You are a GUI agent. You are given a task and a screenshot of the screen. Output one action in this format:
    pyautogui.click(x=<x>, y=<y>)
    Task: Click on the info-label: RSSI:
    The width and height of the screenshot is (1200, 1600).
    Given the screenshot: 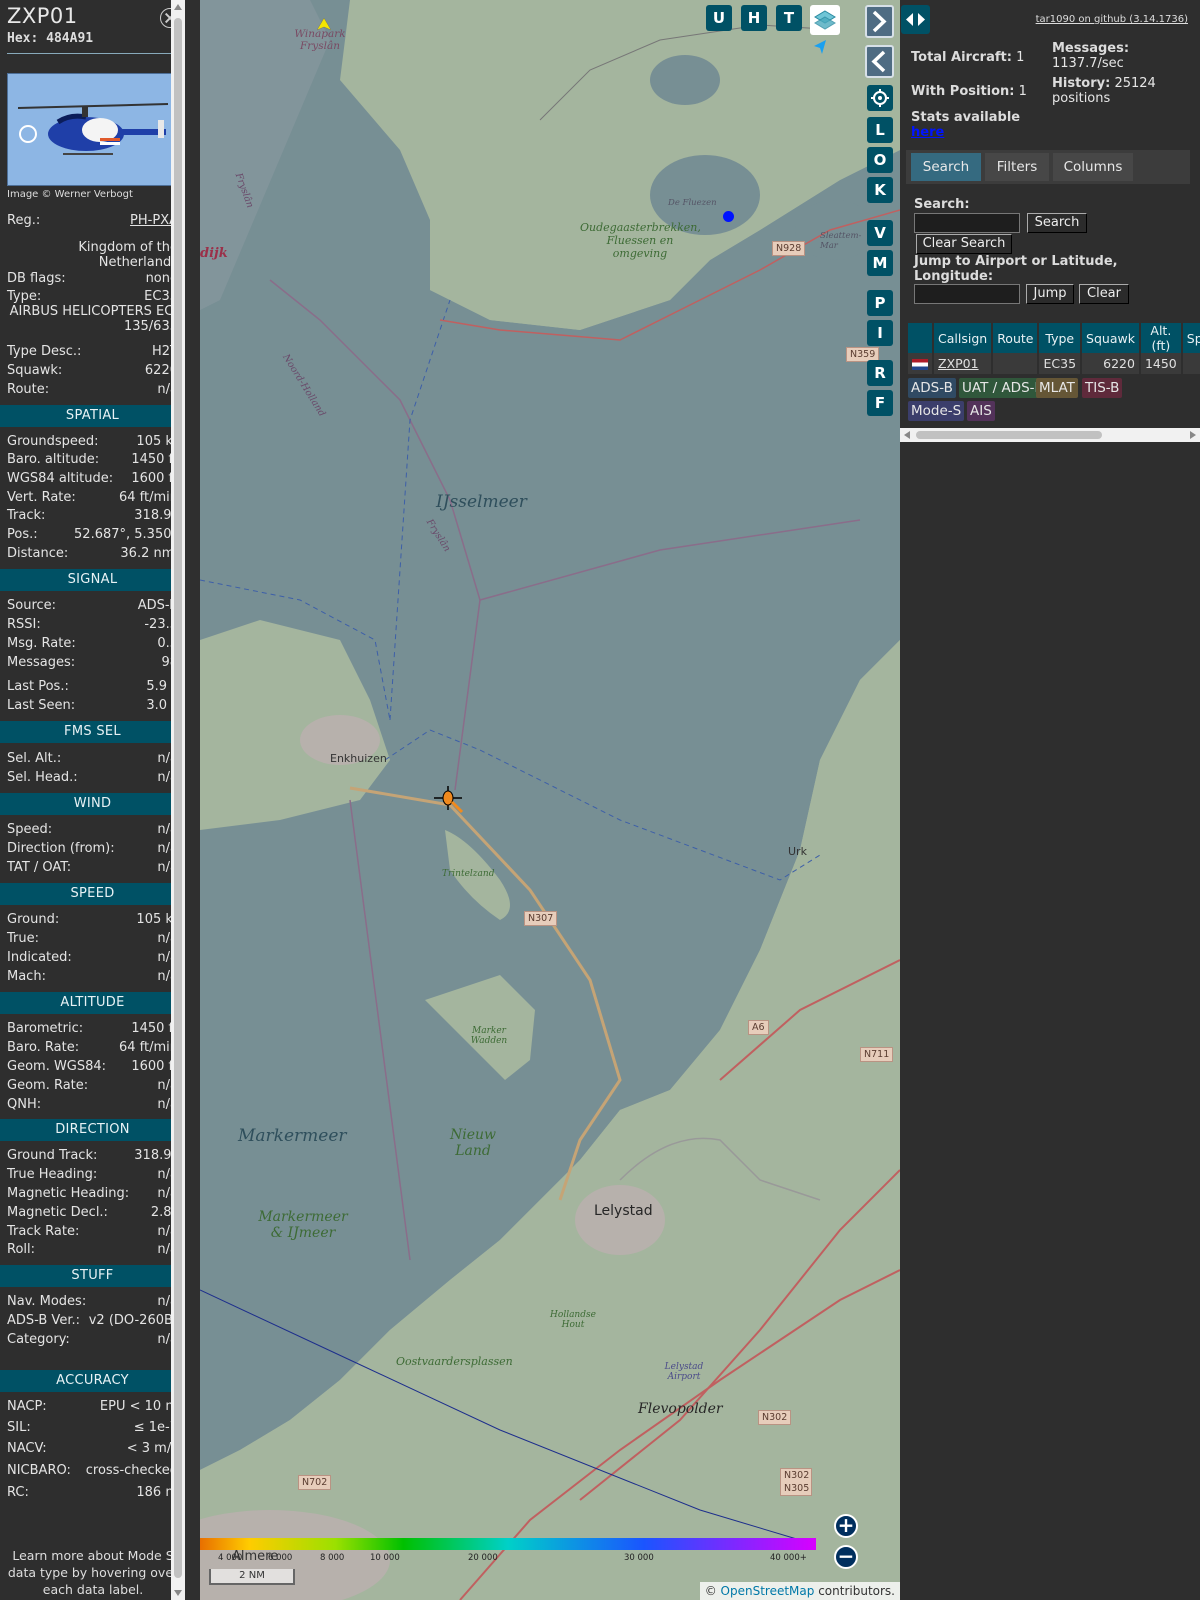 What is the action you would take?
    pyautogui.click(x=24, y=624)
    